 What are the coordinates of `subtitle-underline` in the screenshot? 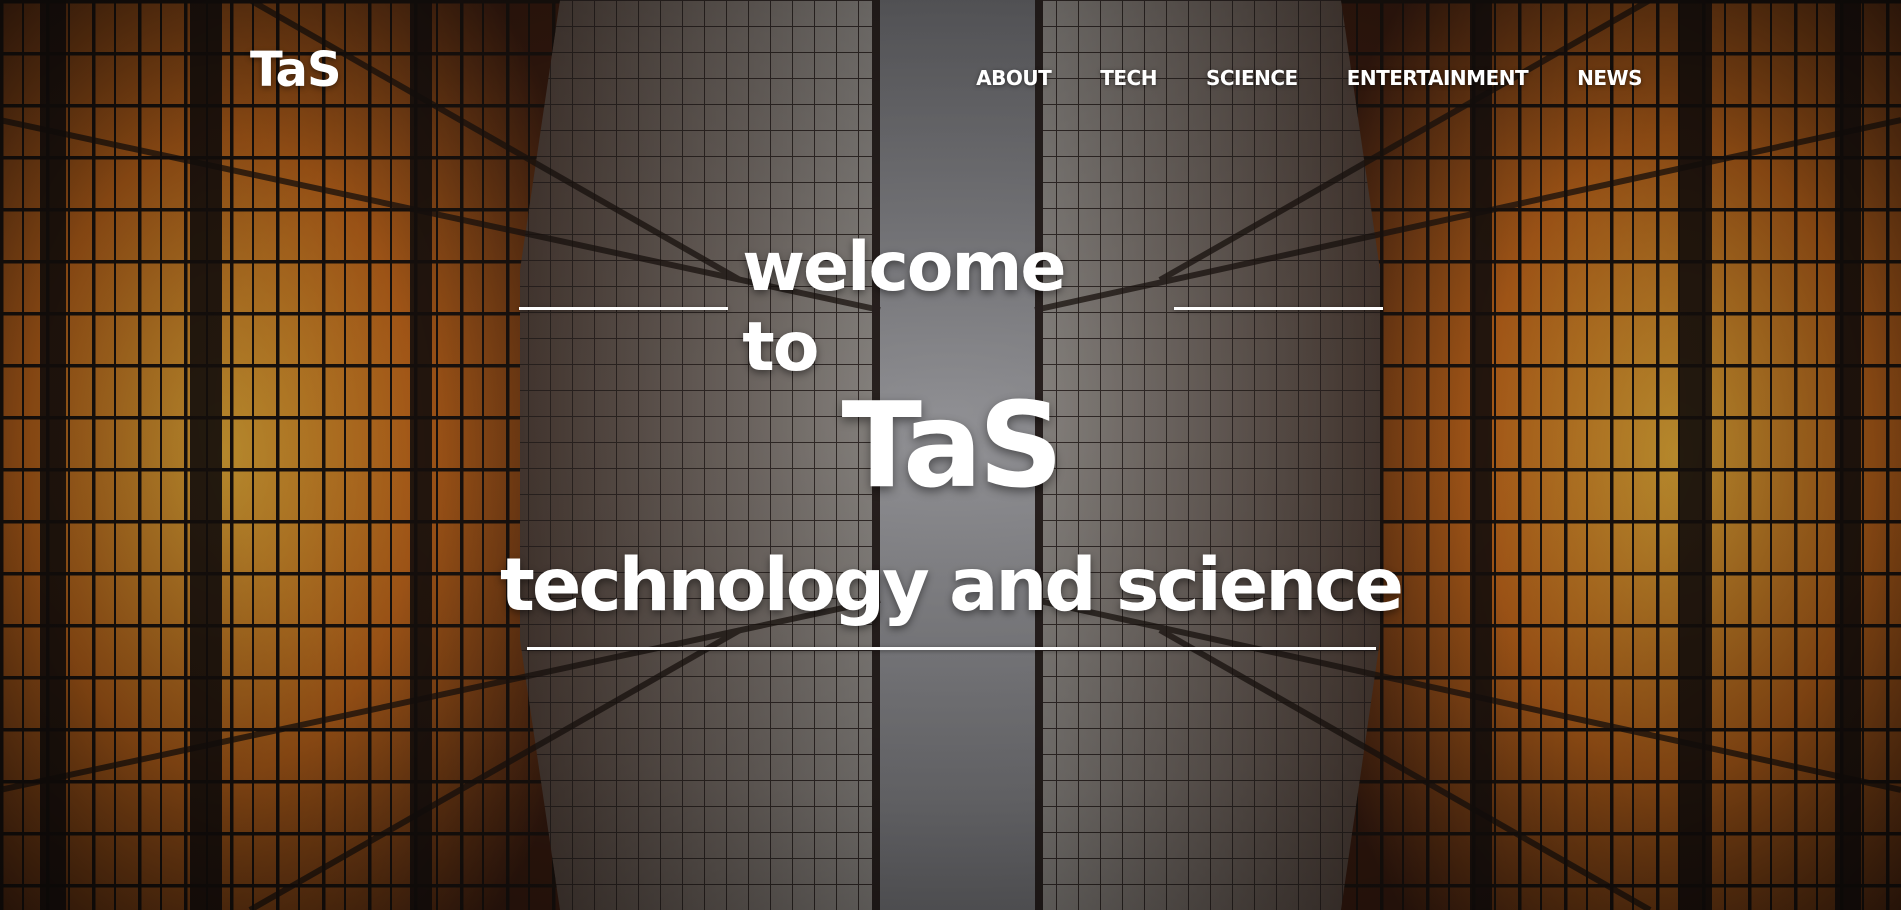 It's located at (951, 648).